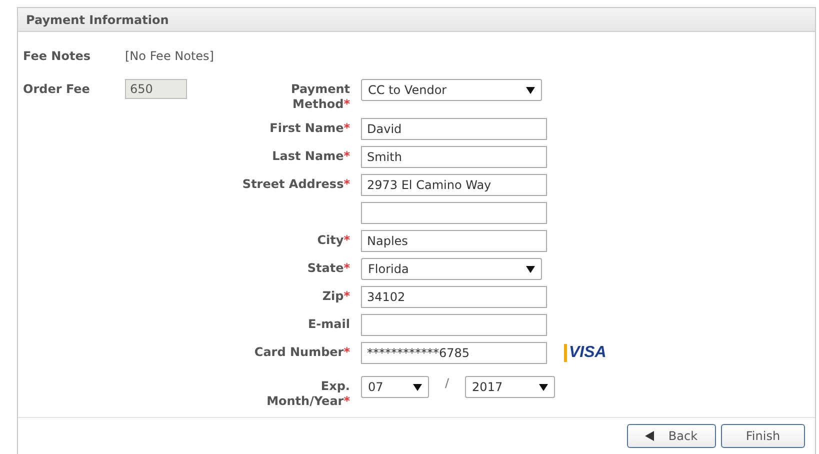  Describe the element at coordinates (585, 353) in the screenshot. I see `card-brand-logo: VISA` at that location.